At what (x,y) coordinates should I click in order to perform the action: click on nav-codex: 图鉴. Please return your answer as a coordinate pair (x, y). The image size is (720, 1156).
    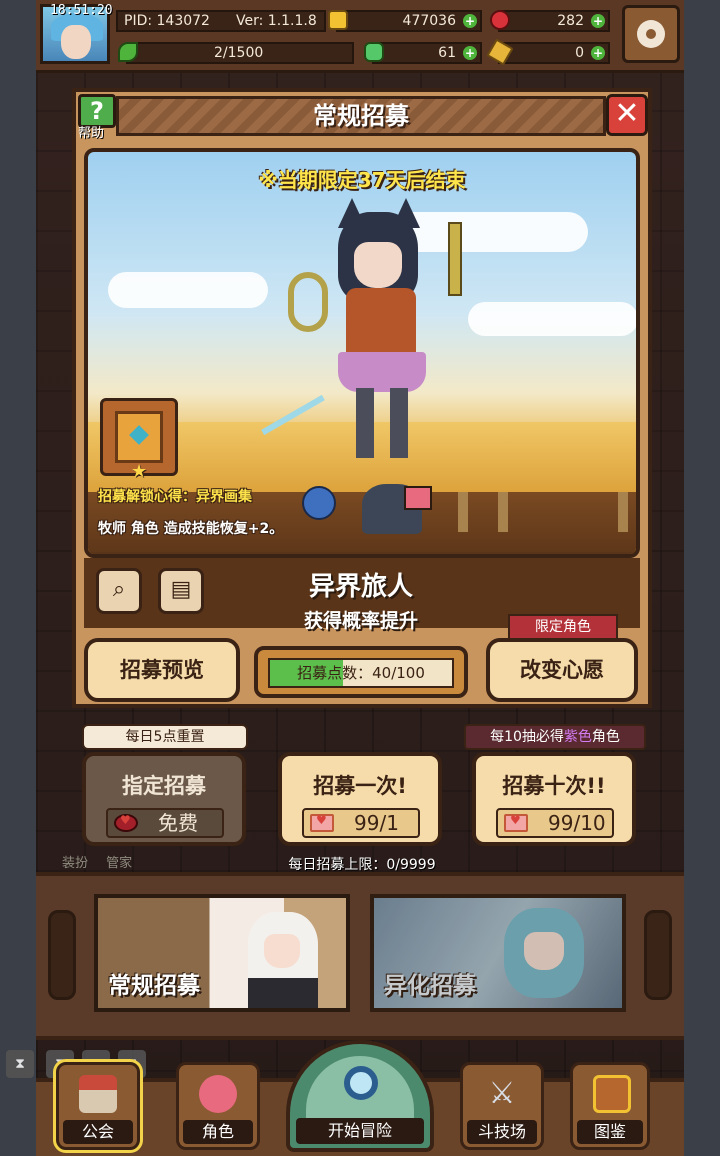
    Looking at the image, I should click on (610, 1106).